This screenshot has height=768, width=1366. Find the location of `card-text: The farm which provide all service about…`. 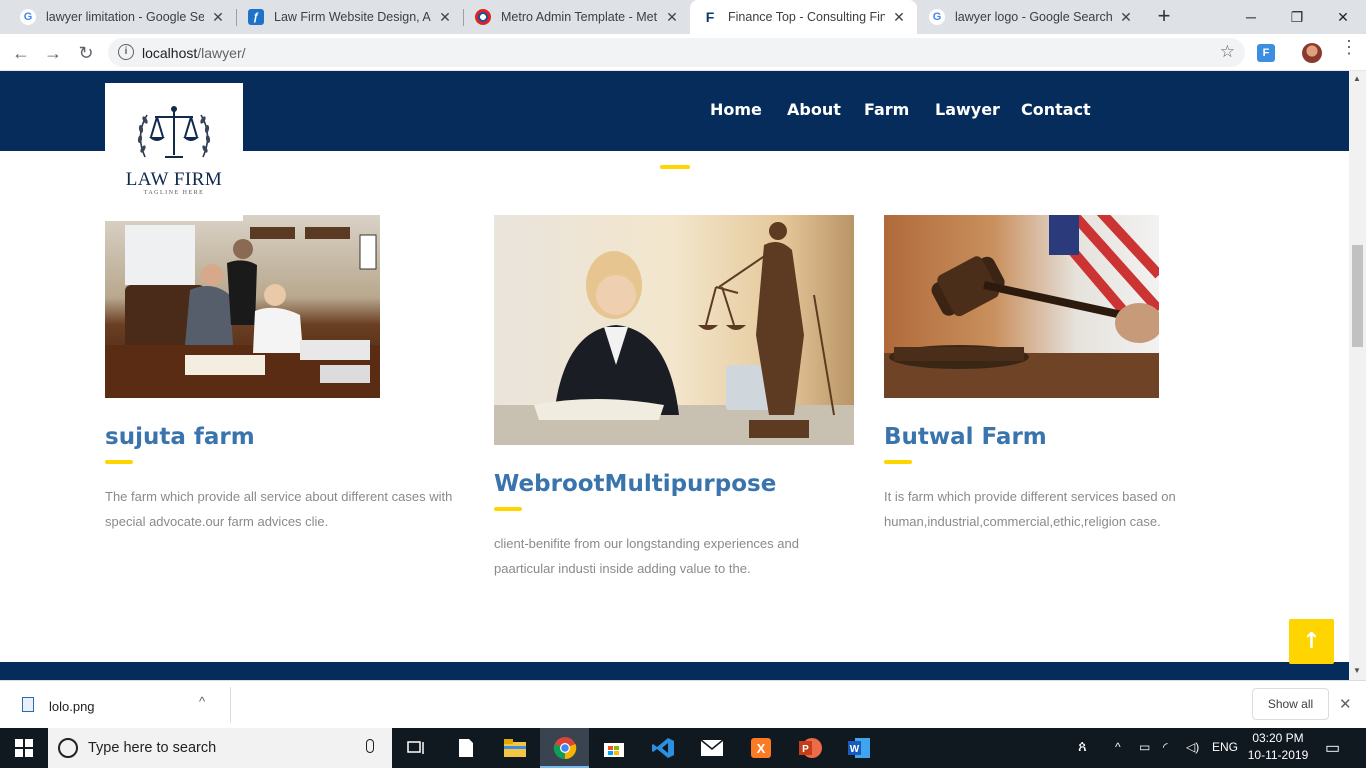

card-text: The farm which provide all service about… is located at coordinates (279, 509).